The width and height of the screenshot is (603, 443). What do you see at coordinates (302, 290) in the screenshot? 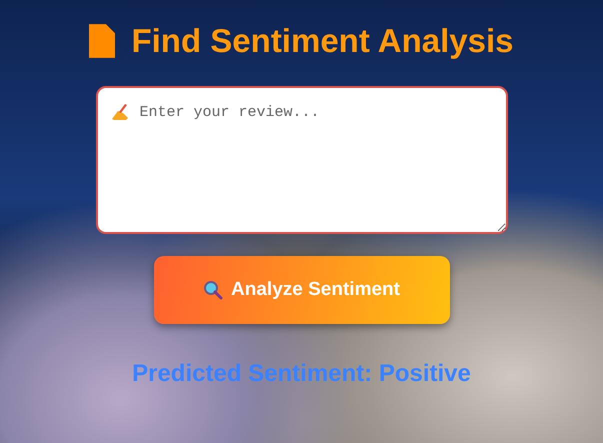
I see `analyze-button: Analyze Sentiment` at bounding box center [302, 290].